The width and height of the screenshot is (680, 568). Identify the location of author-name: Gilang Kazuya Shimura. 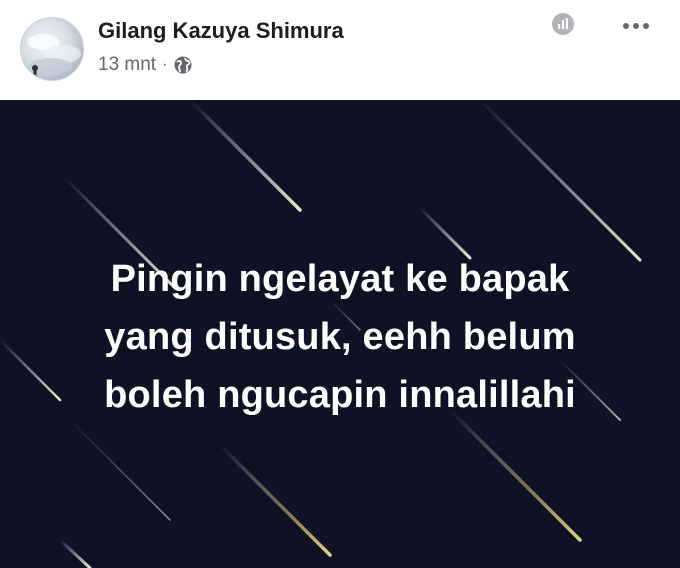
(221, 31).